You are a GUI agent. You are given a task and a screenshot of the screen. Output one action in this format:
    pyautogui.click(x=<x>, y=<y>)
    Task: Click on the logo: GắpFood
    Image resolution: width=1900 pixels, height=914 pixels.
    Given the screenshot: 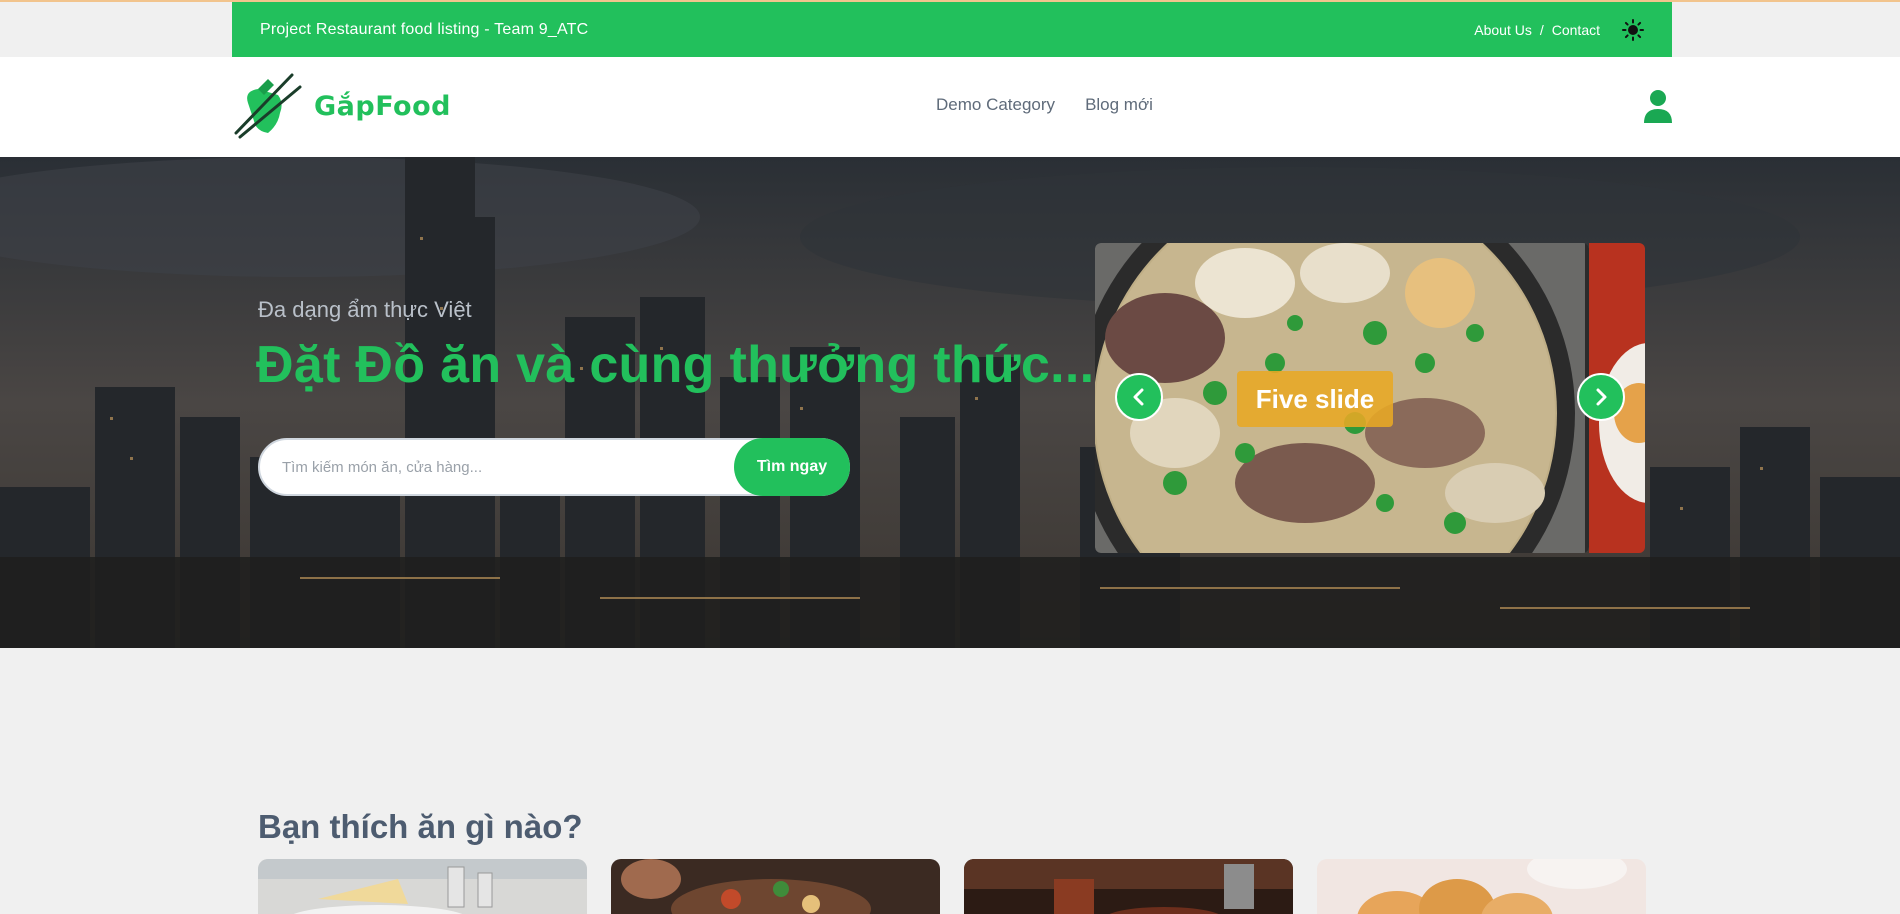 What is the action you would take?
    pyautogui.click(x=342, y=106)
    